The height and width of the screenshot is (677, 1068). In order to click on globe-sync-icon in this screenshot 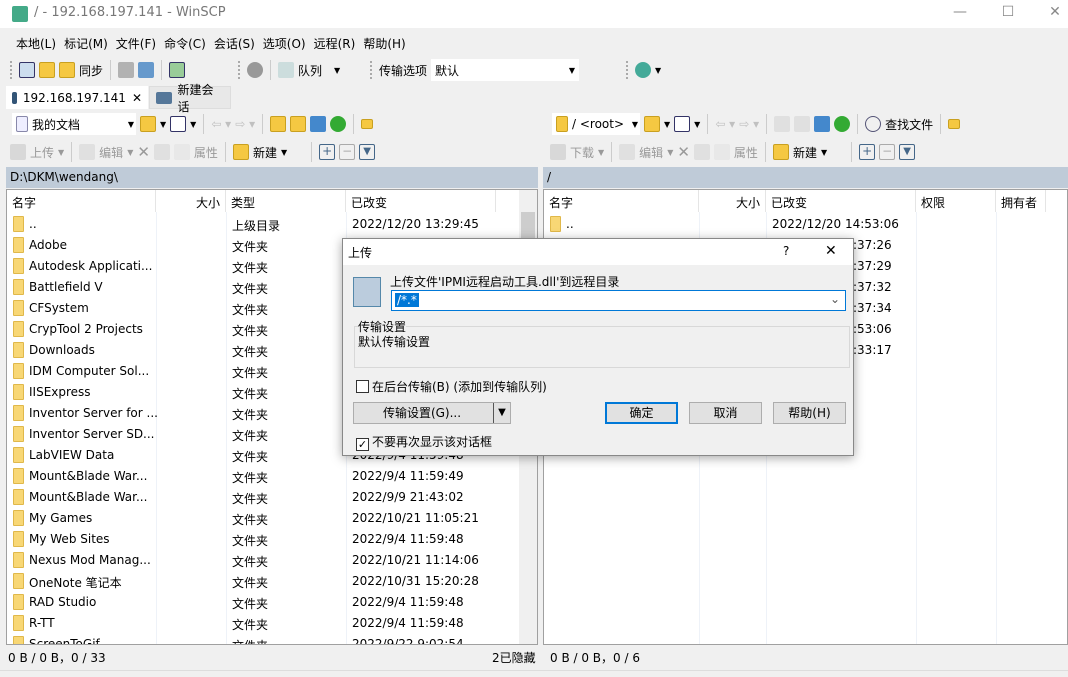, I will do `click(643, 70)`.